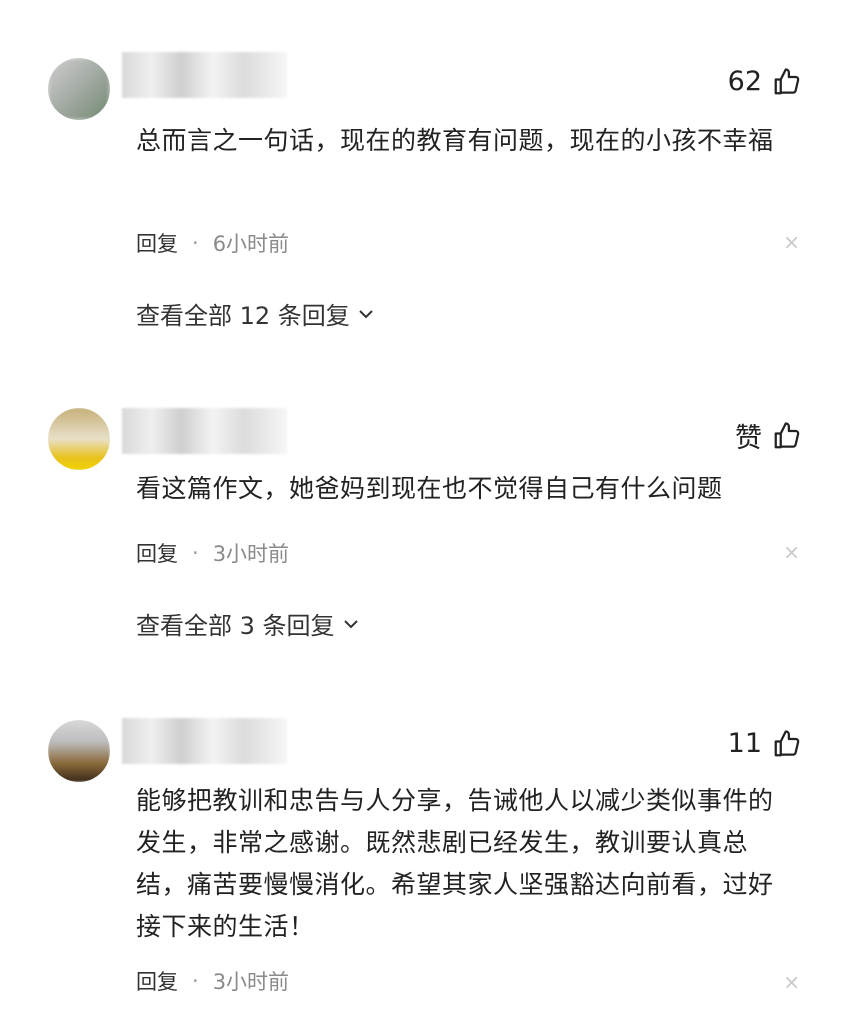 This screenshot has height=1014, width=854. I want to click on view-replies-label: 查看全部 3 条回复, so click(235, 626).